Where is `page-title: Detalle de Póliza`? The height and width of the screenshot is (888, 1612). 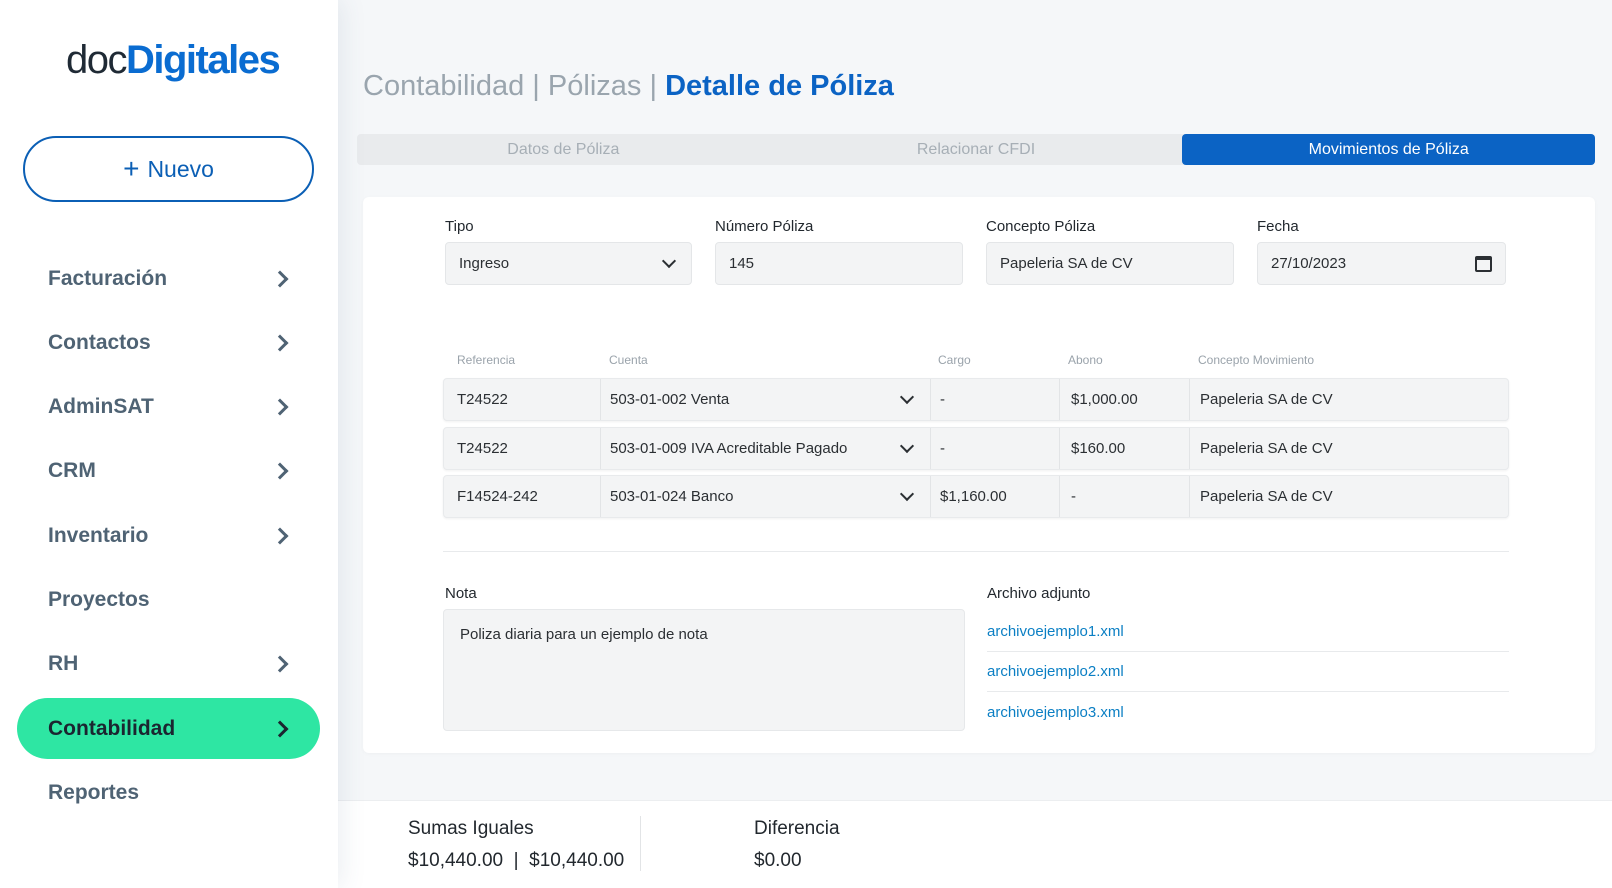
page-title: Detalle de Póliza is located at coordinates (779, 86).